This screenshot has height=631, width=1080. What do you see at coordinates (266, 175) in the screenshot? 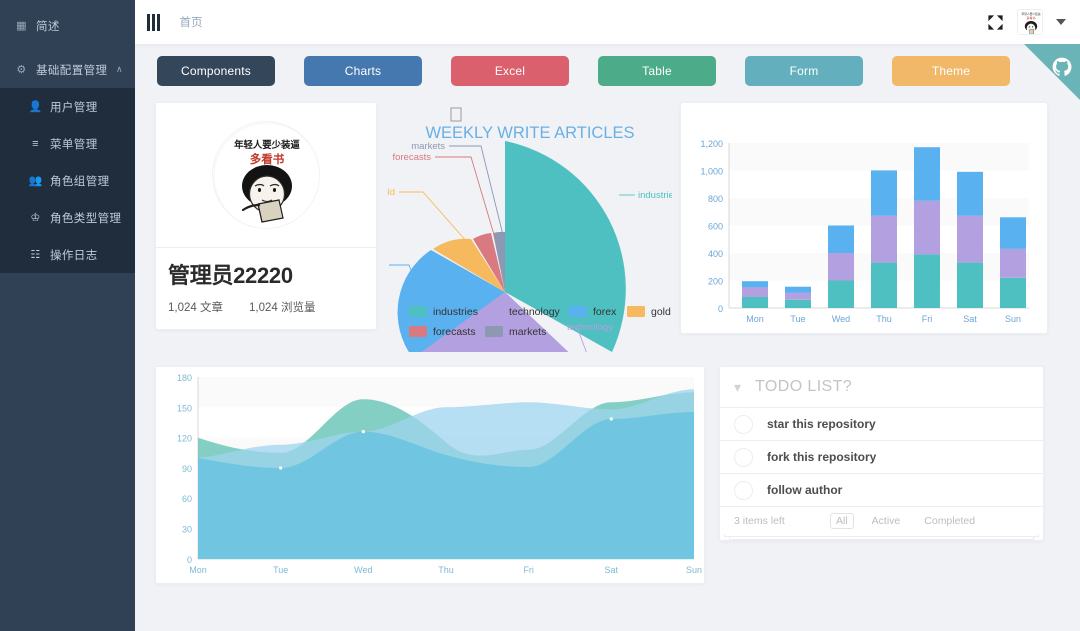
I see `profile-avatar-area: 年轻人要少装逼 多看书` at bounding box center [266, 175].